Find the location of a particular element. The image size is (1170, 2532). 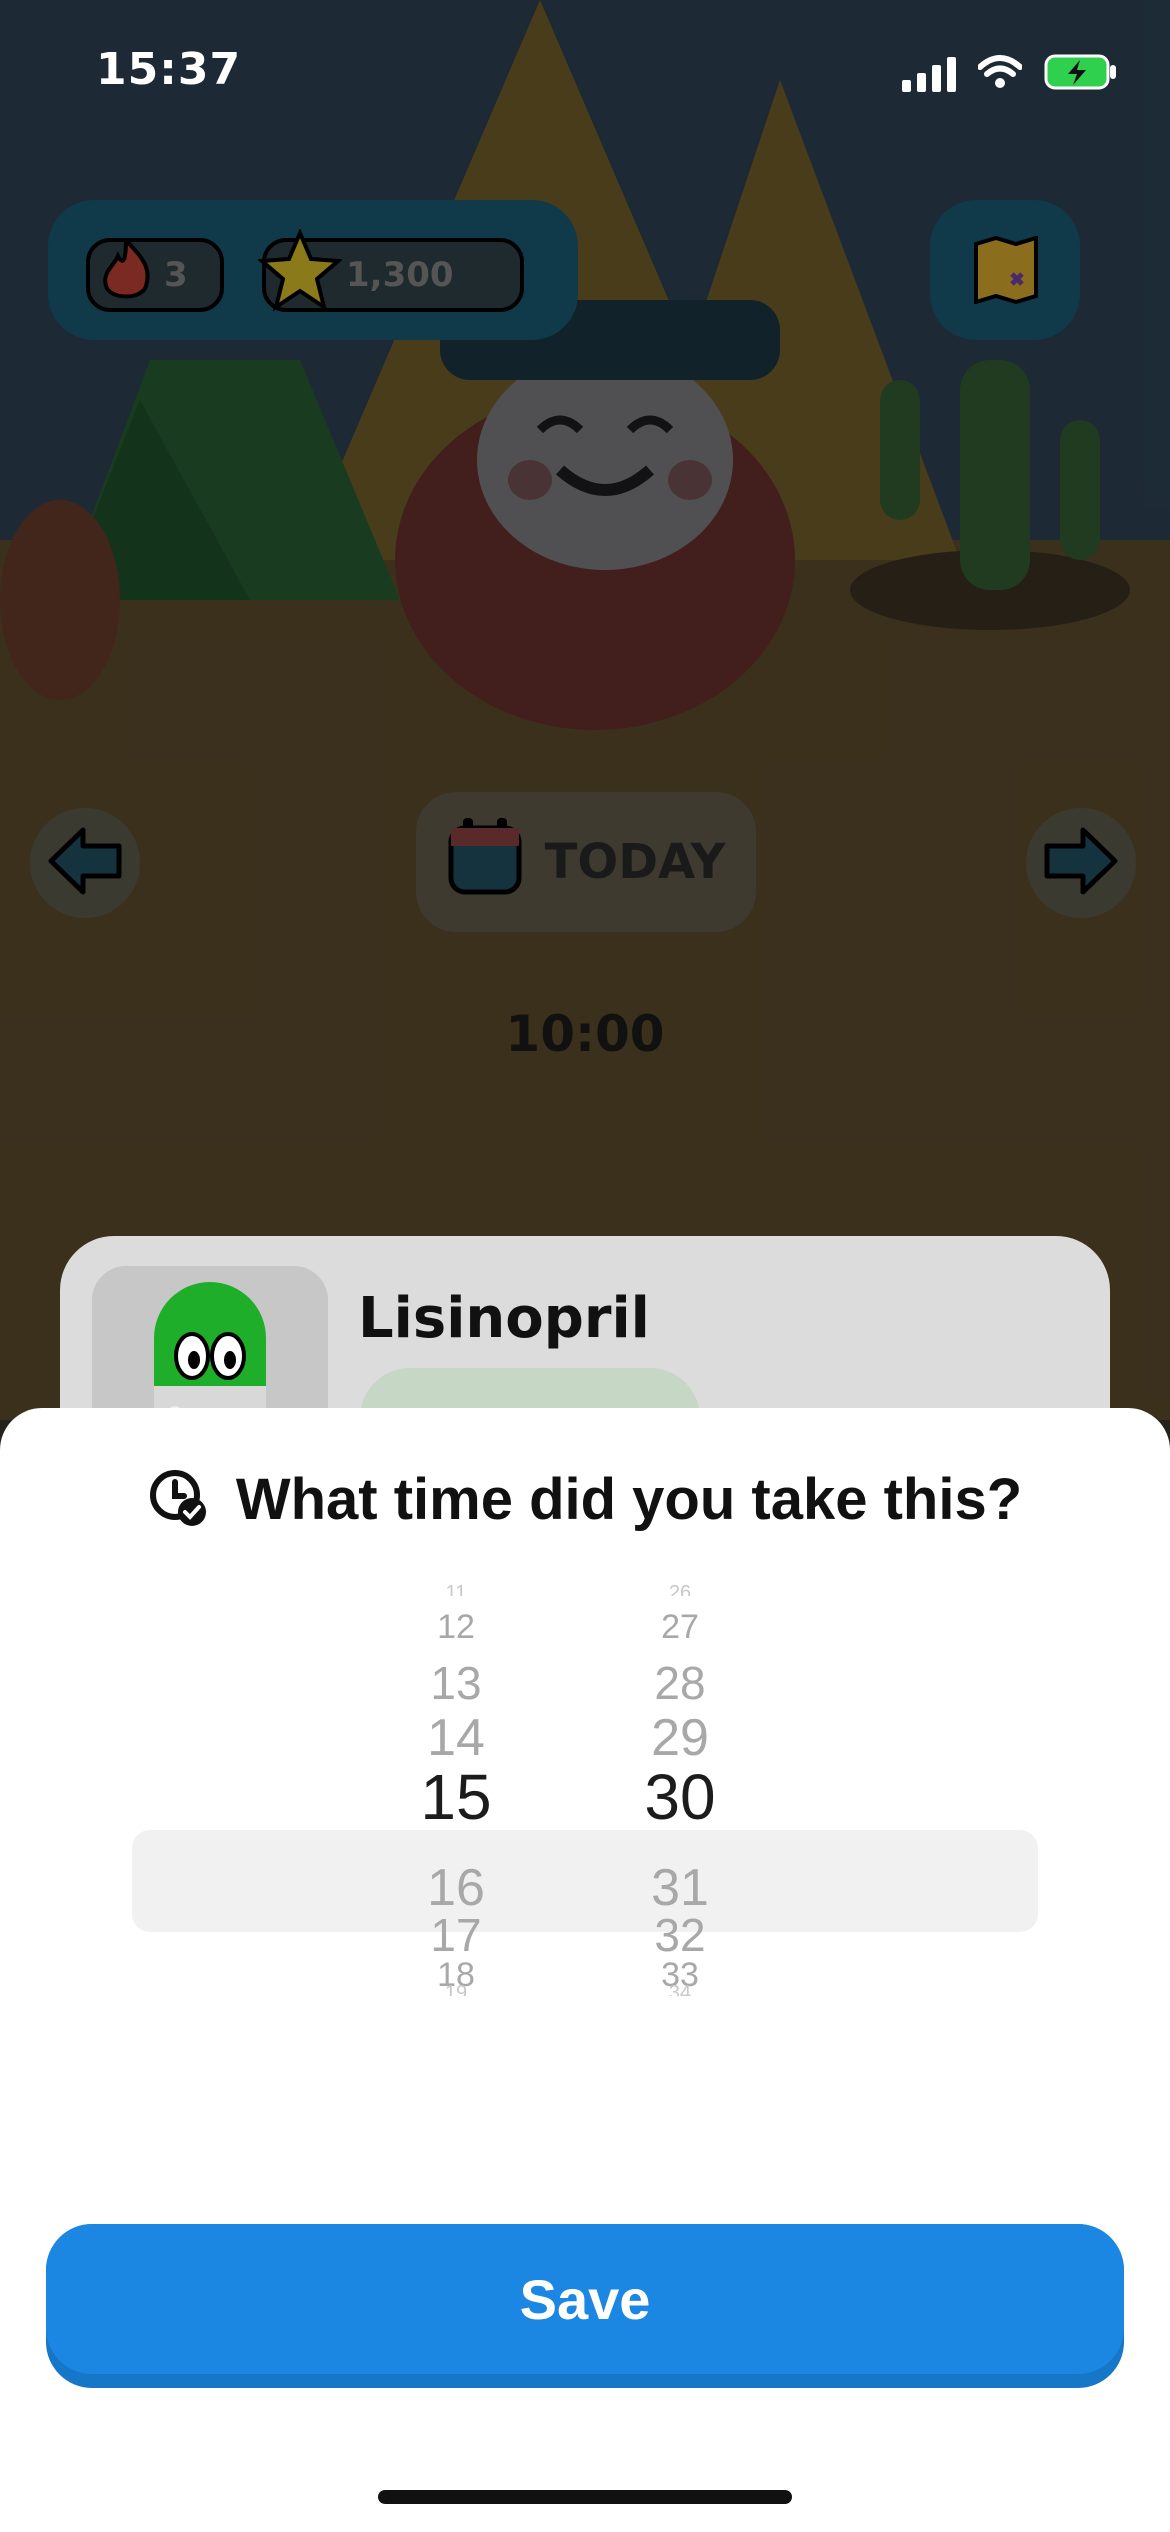

star-icon is located at coordinates (300, 274).